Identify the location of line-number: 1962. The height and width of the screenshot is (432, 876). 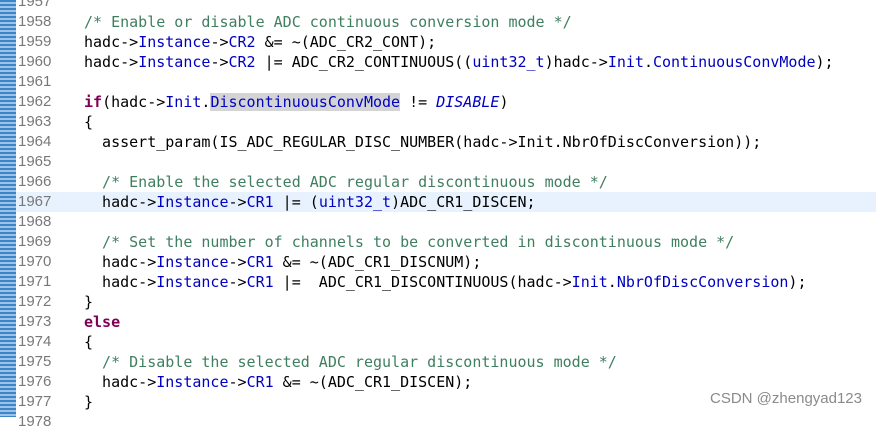
(35, 101).